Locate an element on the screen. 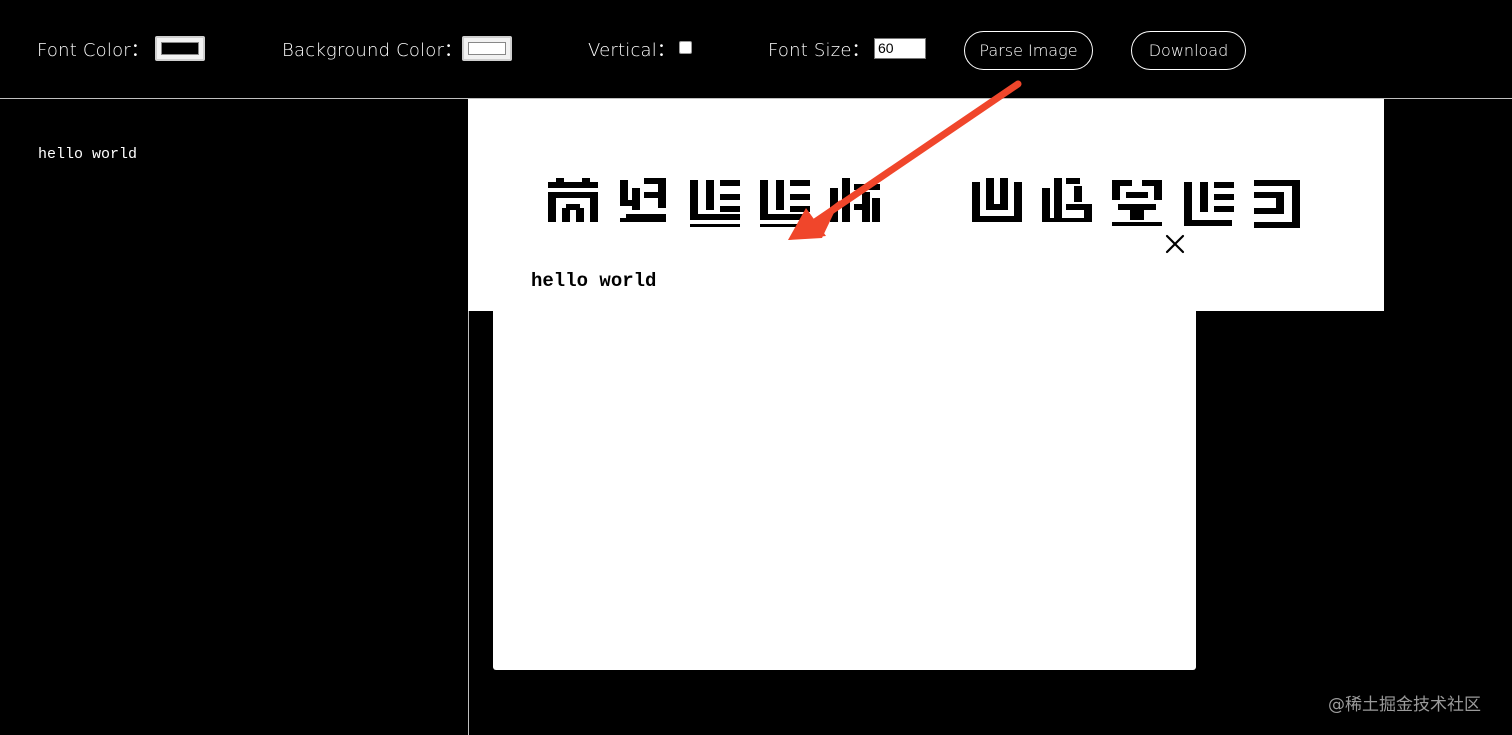 This screenshot has width=1512, height=735. rendered-glyph-image is located at coordinates (924, 203).